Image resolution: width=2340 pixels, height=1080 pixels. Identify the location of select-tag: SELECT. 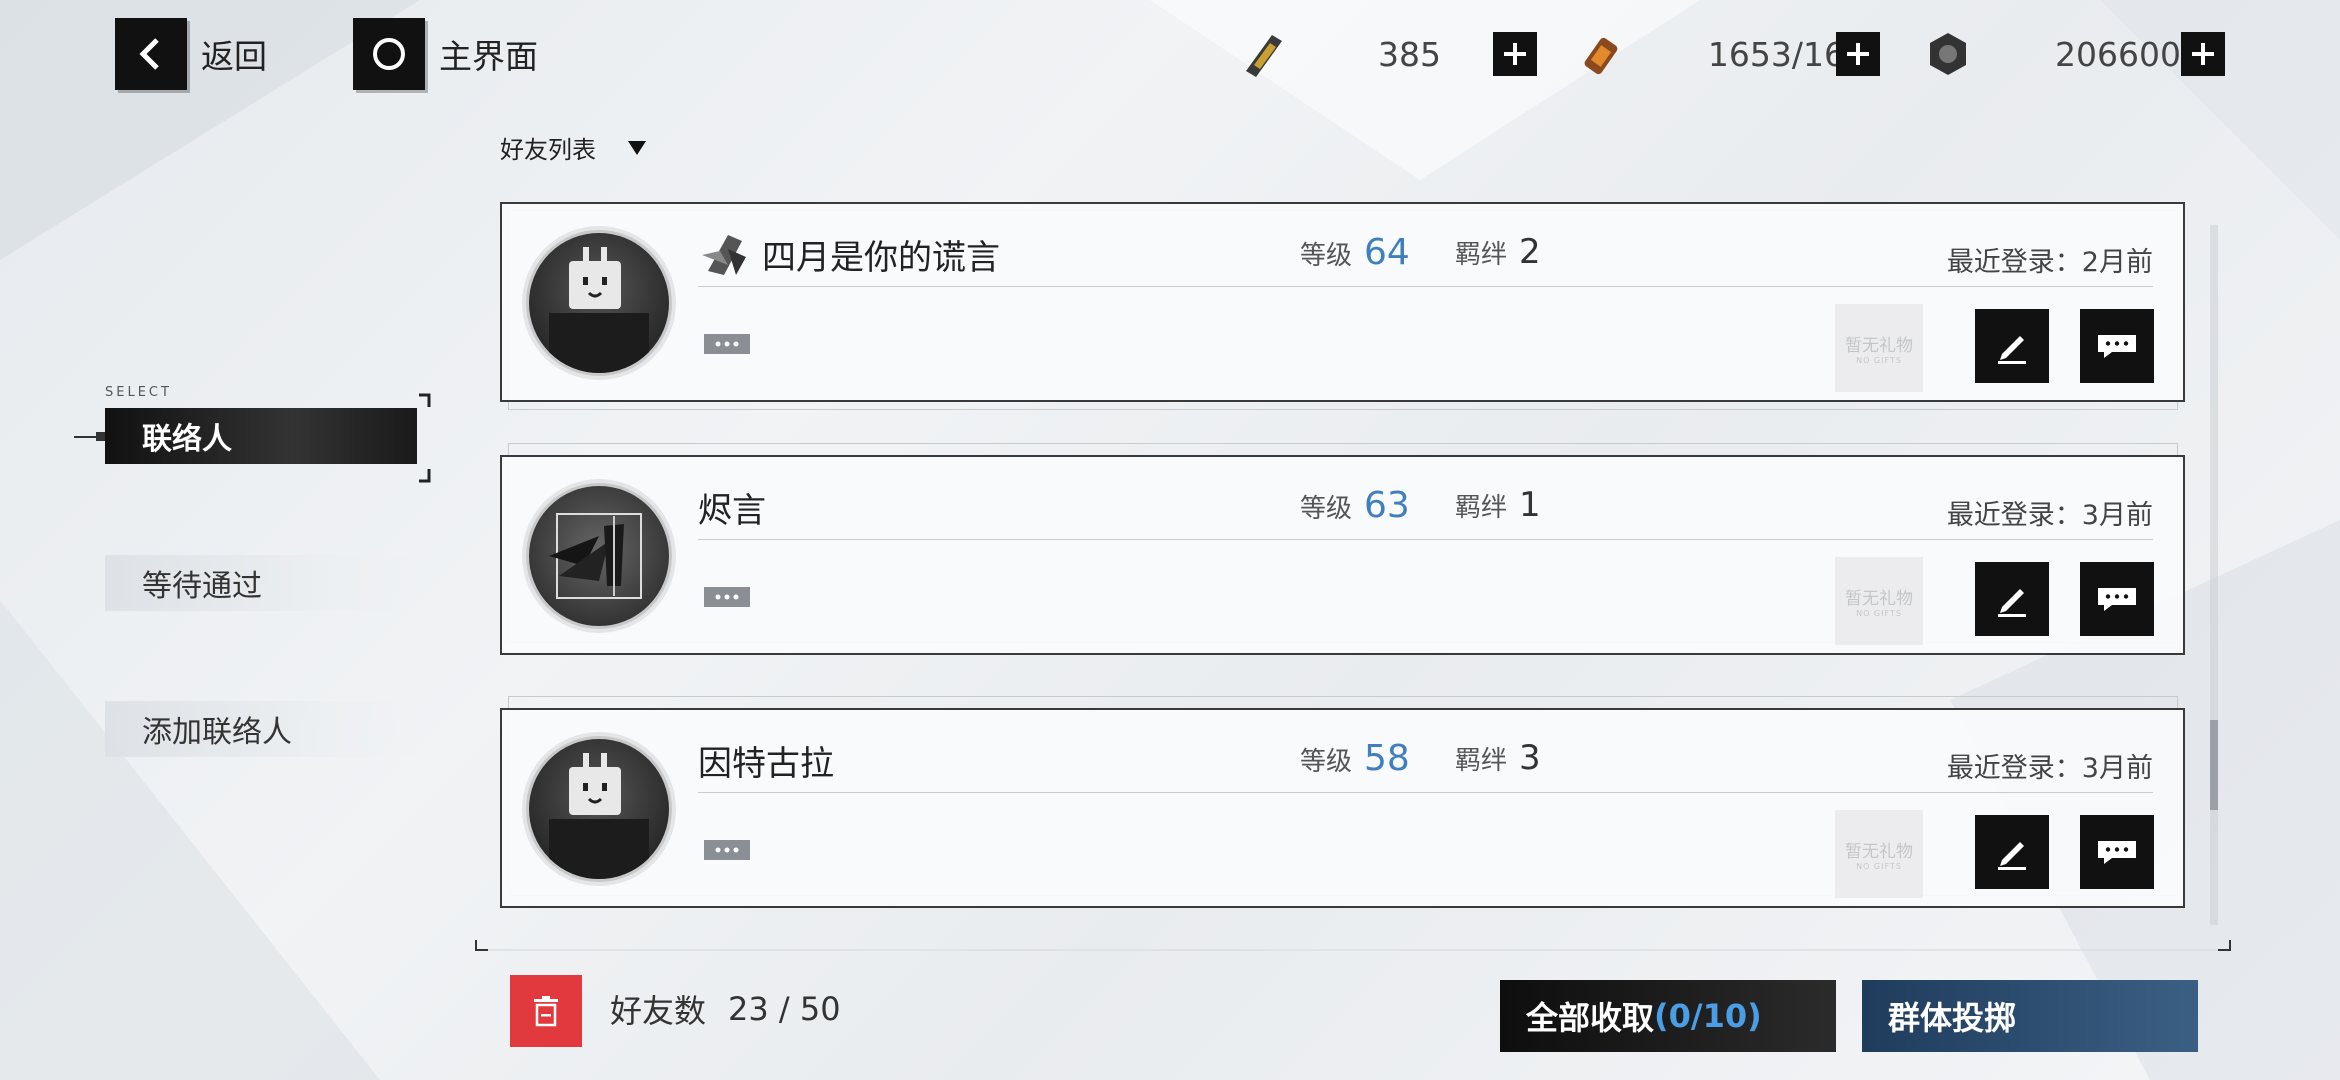
(138, 392).